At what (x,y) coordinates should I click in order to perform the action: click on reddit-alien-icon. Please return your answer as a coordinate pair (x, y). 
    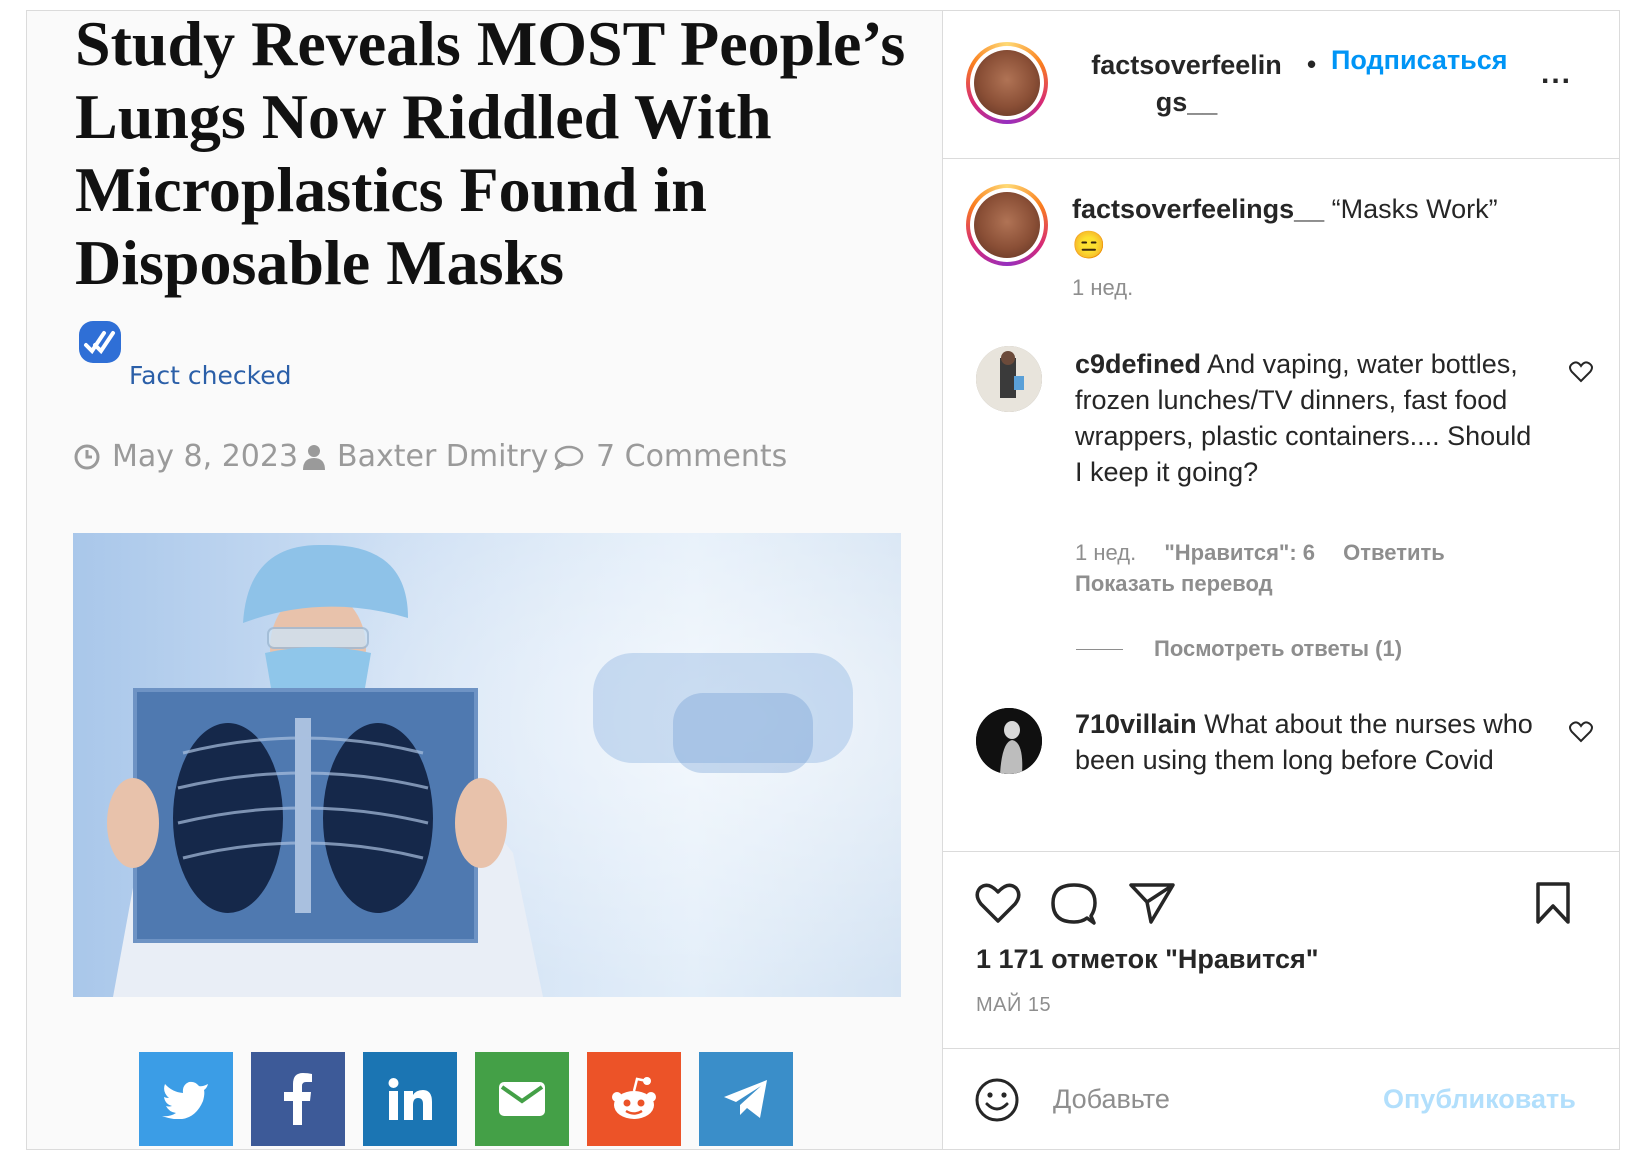
    Looking at the image, I should click on (634, 1098).